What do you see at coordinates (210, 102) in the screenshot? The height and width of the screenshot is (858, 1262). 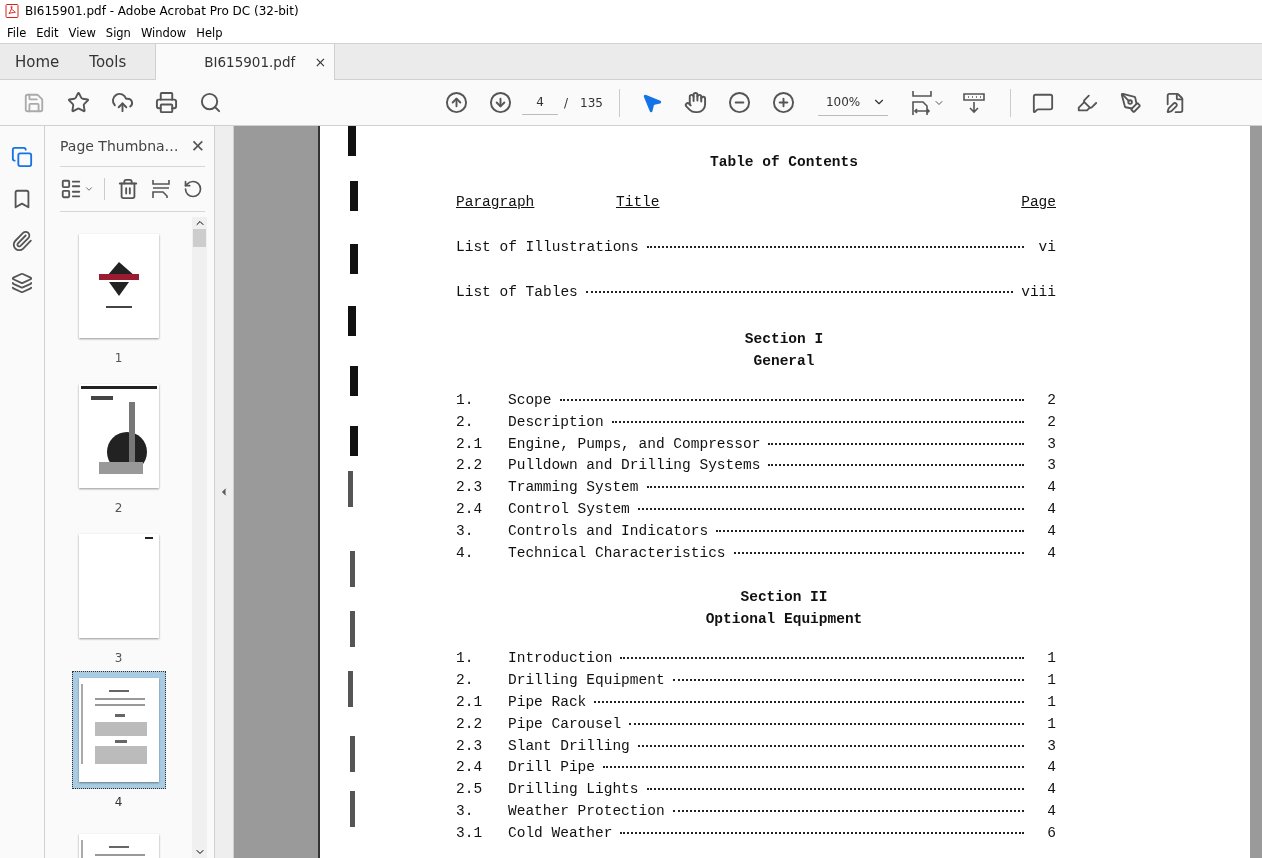 I see `search-icon` at bounding box center [210, 102].